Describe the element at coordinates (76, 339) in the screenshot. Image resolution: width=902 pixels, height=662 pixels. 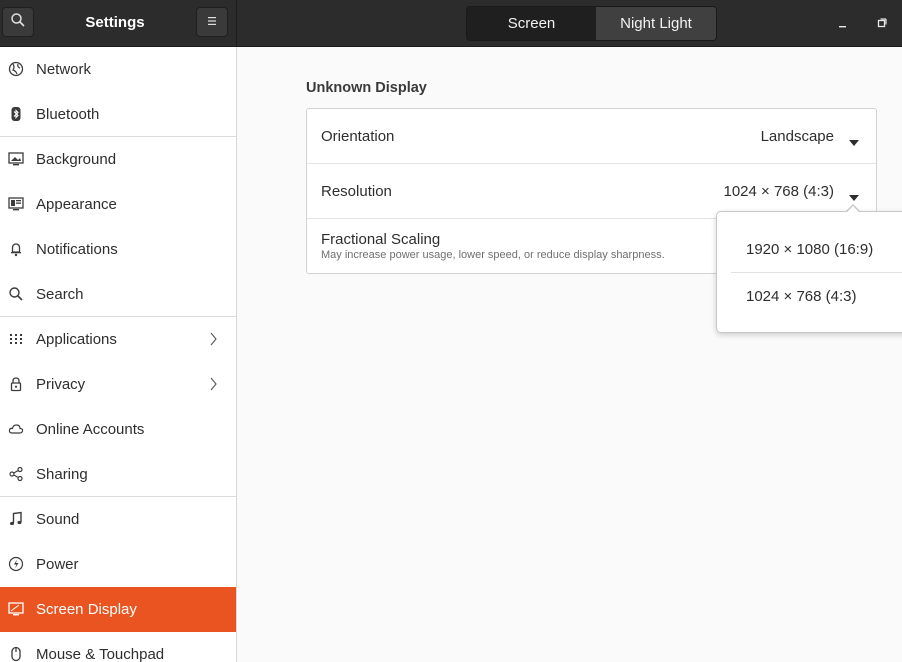
I see `sidebar-item-label: Applications` at that location.